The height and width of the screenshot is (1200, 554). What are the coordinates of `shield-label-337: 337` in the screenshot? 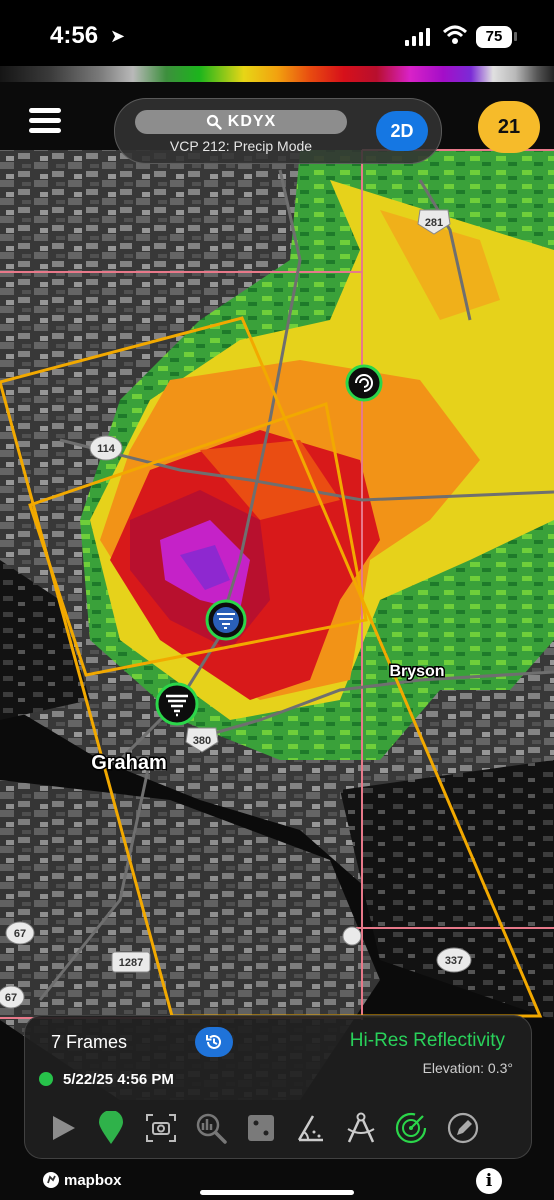 It's located at (454, 961).